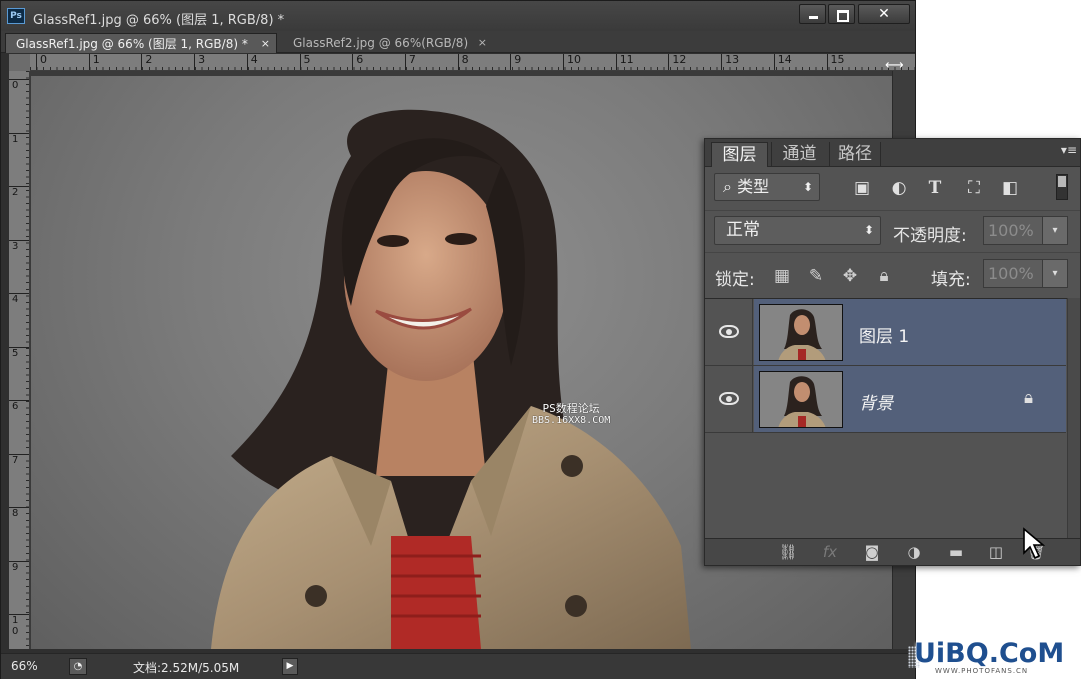  What do you see at coordinates (996, 552) in the screenshot?
I see `new-layer-icon: ◫` at bounding box center [996, 552].